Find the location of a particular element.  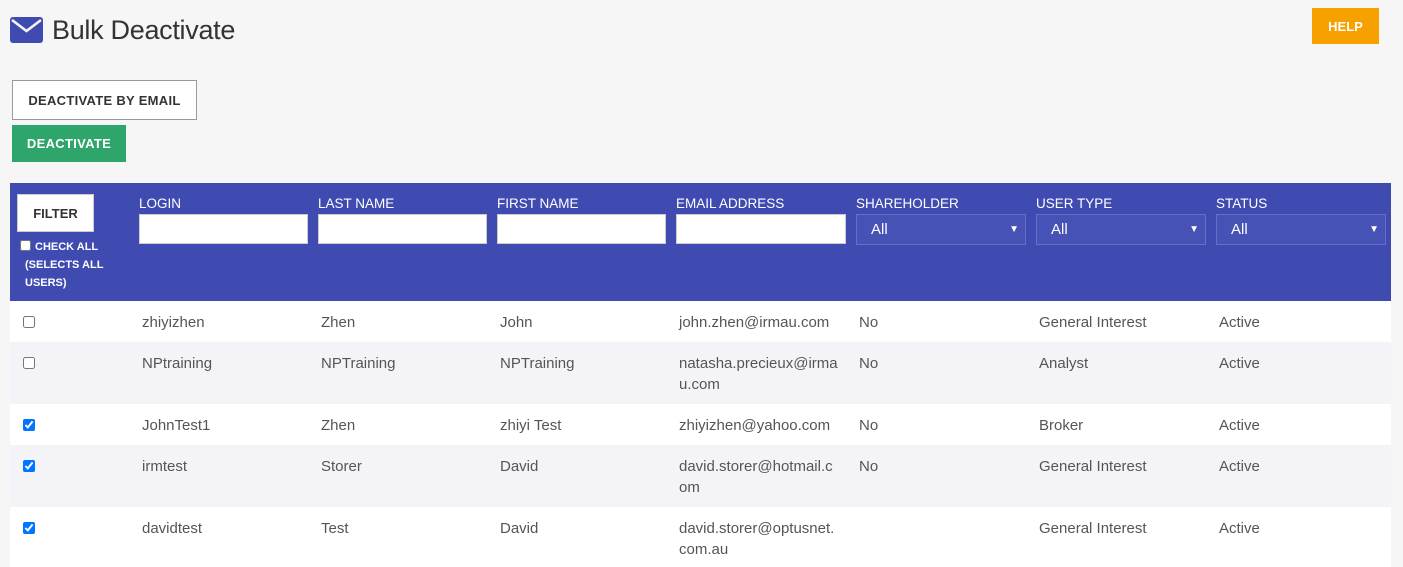

row-first-name: zhiyi Test is located at coordinates (531, 425).